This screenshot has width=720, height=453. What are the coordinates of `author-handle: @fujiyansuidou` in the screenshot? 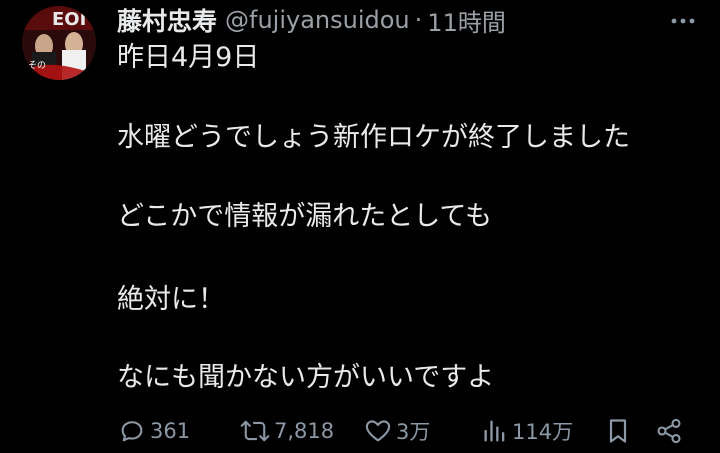 It's located at (317, 20).